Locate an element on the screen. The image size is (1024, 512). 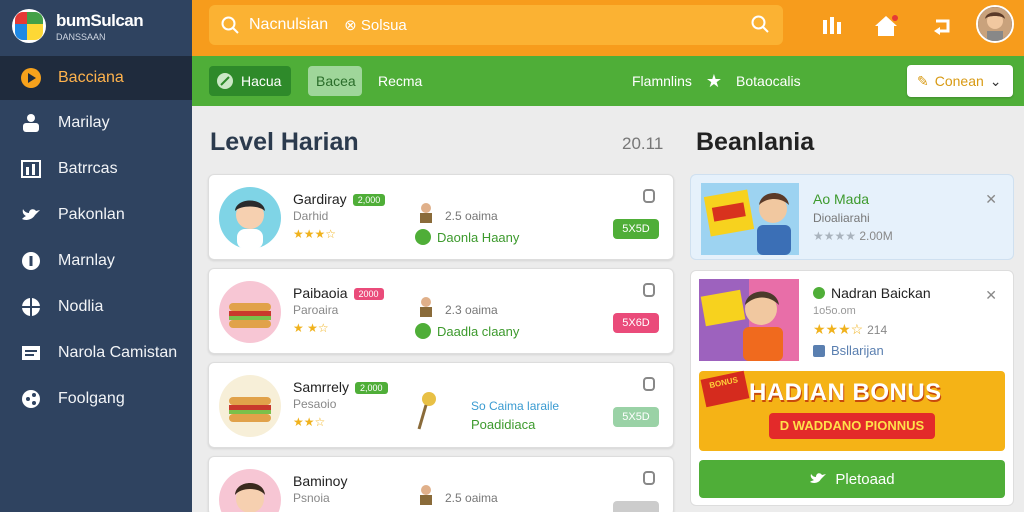
search-placeholder: Nacnulsian is located at coordinates (289, 24).